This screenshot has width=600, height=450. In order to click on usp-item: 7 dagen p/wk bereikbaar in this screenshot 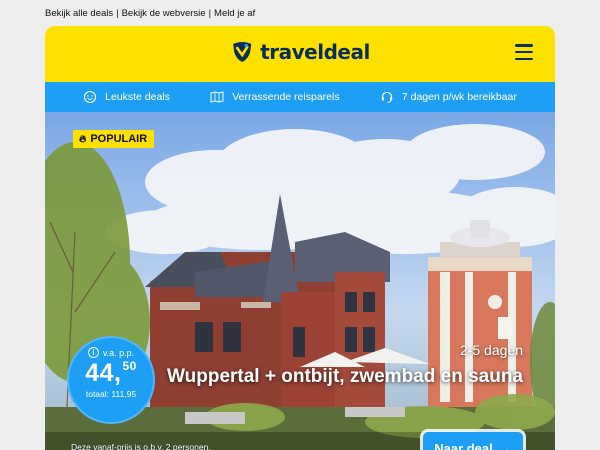, I will do `click(448, 97)`.